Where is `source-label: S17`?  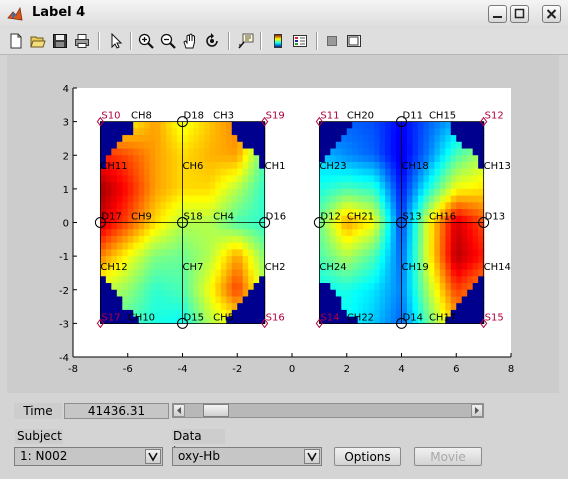 source-label: S17 is located at coordinates (110, 317).